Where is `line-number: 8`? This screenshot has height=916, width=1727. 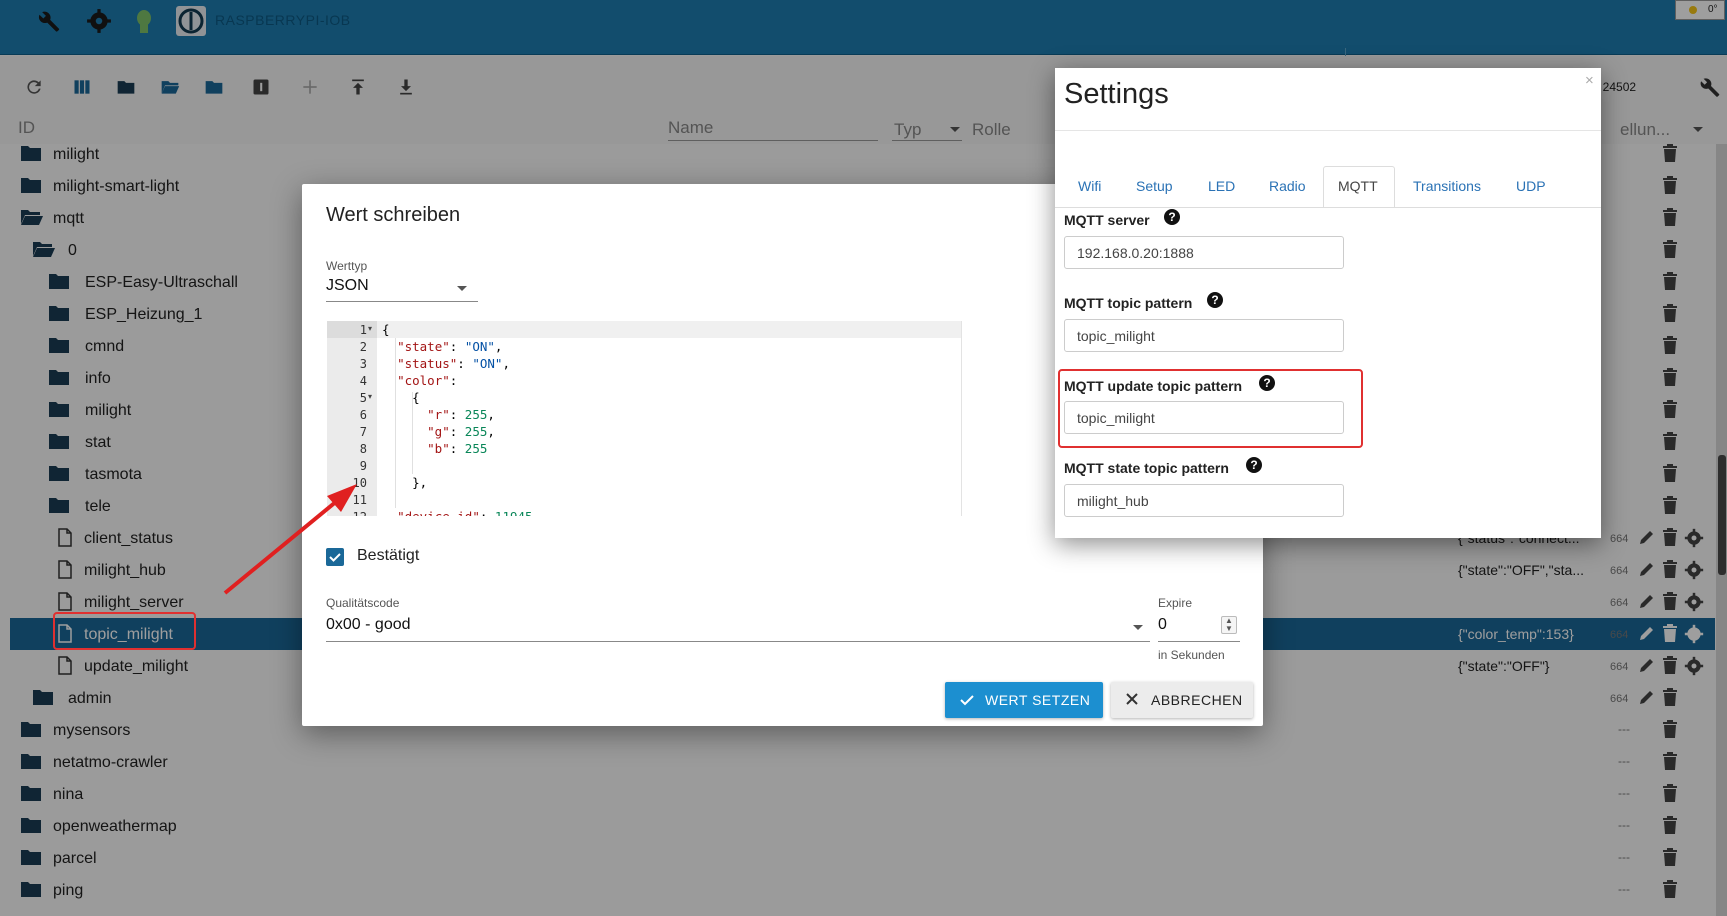
line-number: 8 is located at coordinates (363, 449).